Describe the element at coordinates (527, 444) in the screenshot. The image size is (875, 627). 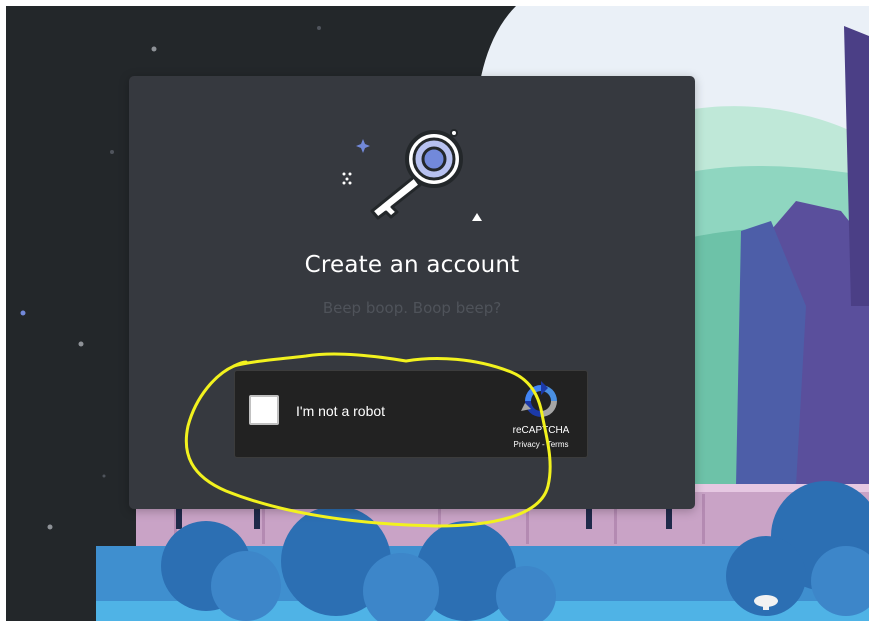
I see `privacy-link: Privacy` at that location.